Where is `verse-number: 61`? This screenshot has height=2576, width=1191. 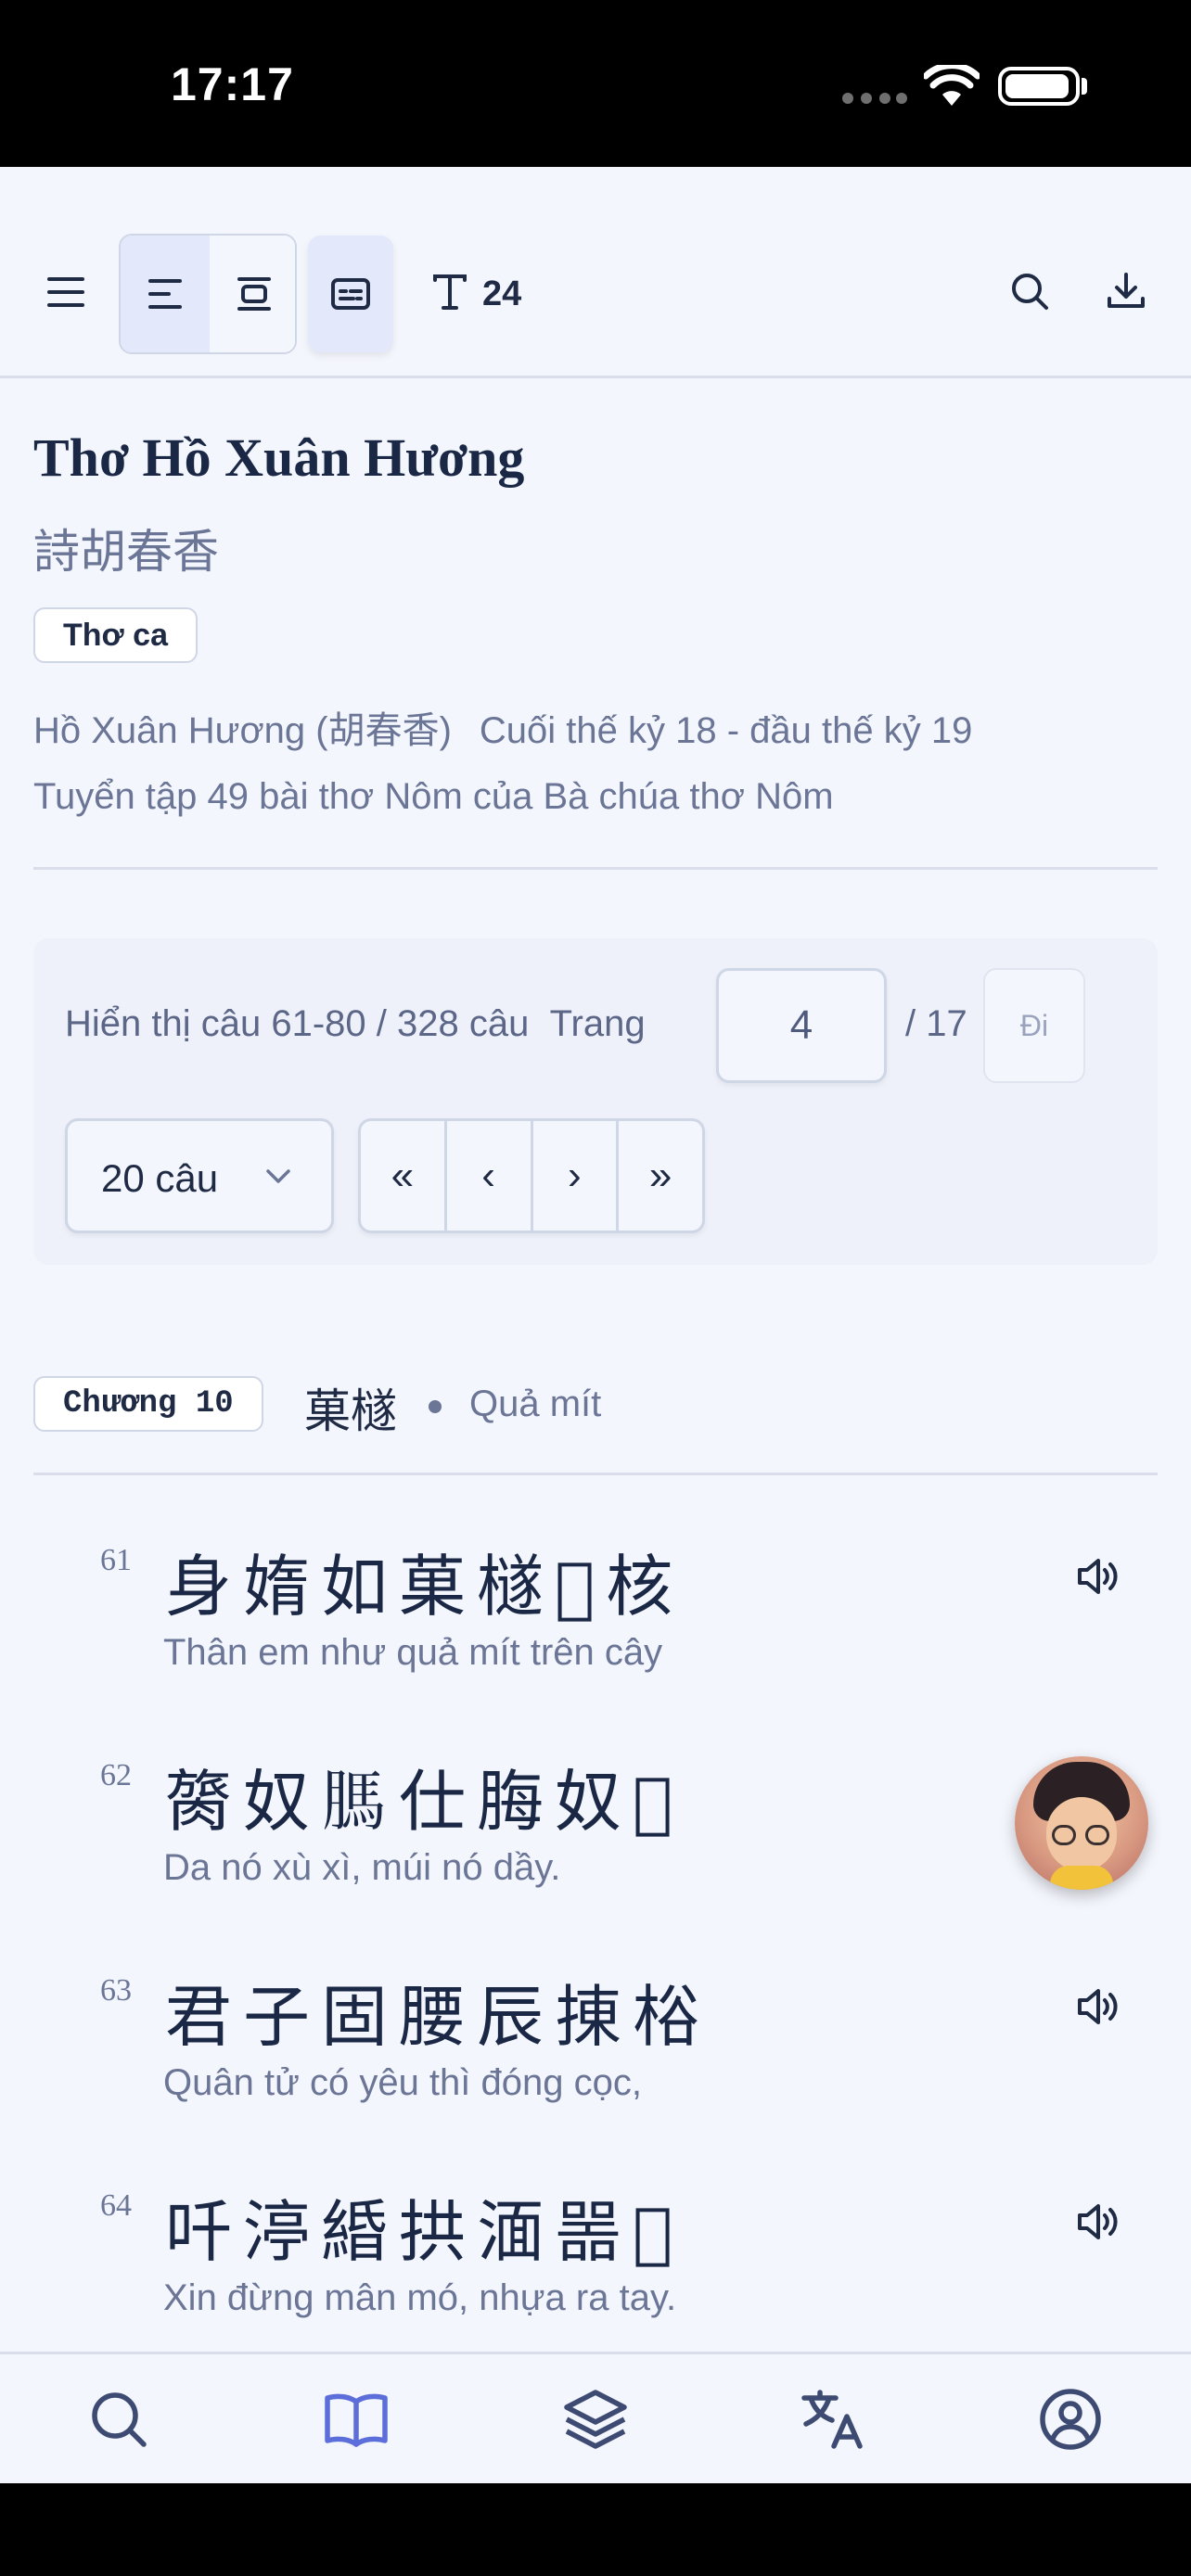 verse-number: 61 is located at coordinates (116, 1560).